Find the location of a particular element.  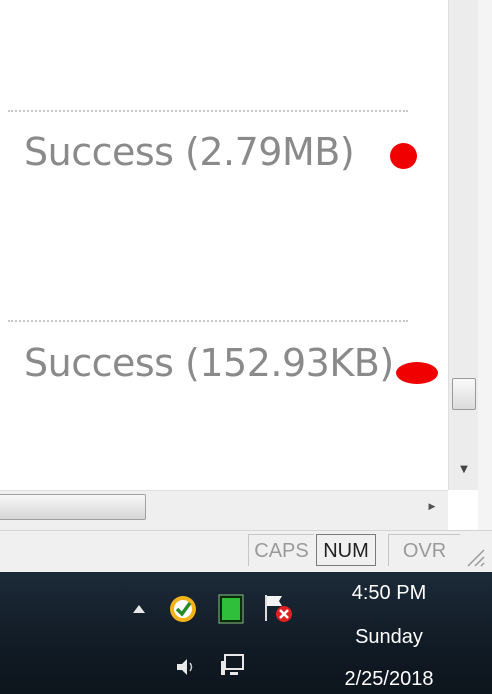

num-lock-indicator: NUM is located at coordinates (346, 550).